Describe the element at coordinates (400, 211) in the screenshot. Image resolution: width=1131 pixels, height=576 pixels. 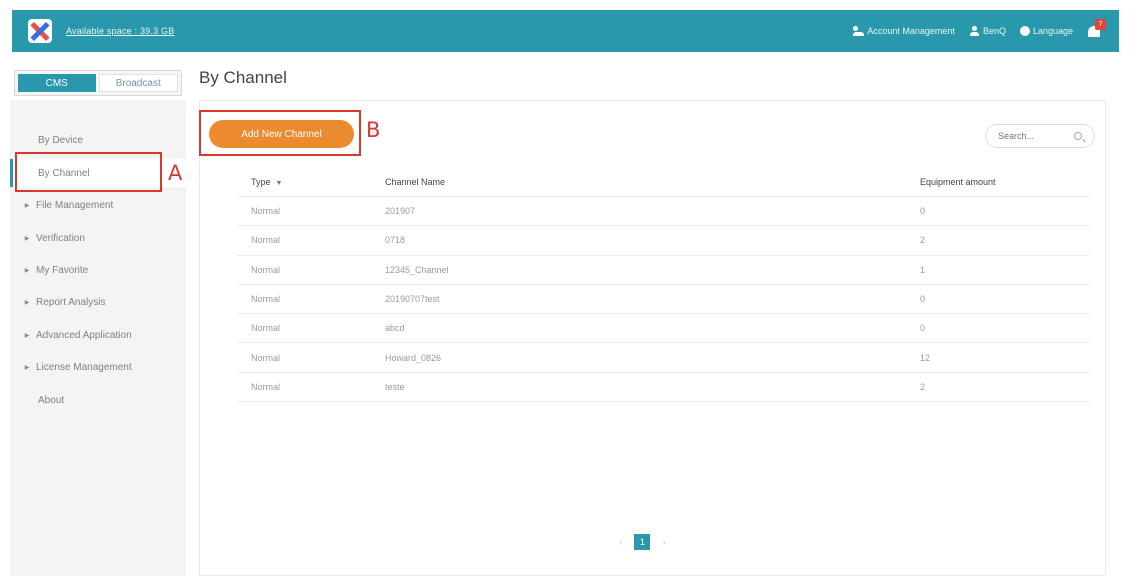
I see `cell-channel-name: 201907` at that location.